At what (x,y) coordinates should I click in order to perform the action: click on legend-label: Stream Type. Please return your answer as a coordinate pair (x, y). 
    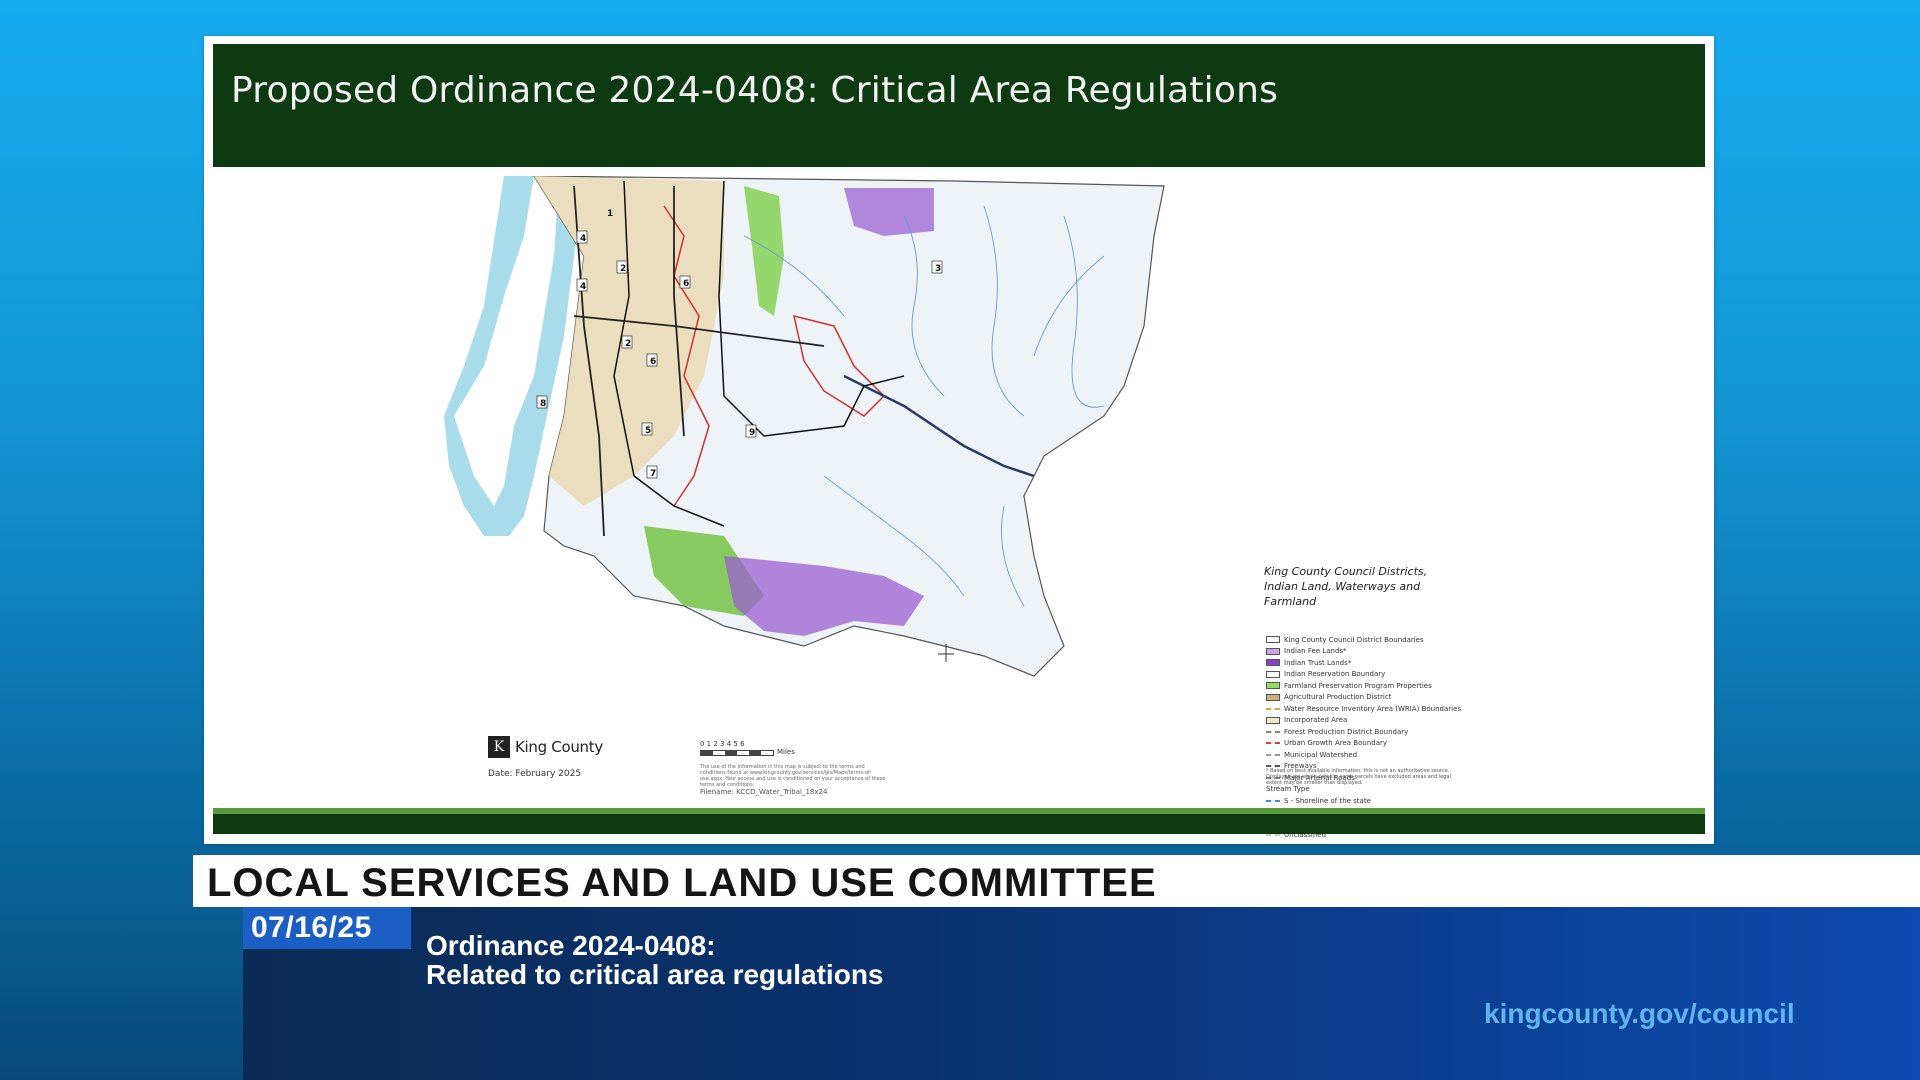
    Looking at the image, I should click on (1288, 789).